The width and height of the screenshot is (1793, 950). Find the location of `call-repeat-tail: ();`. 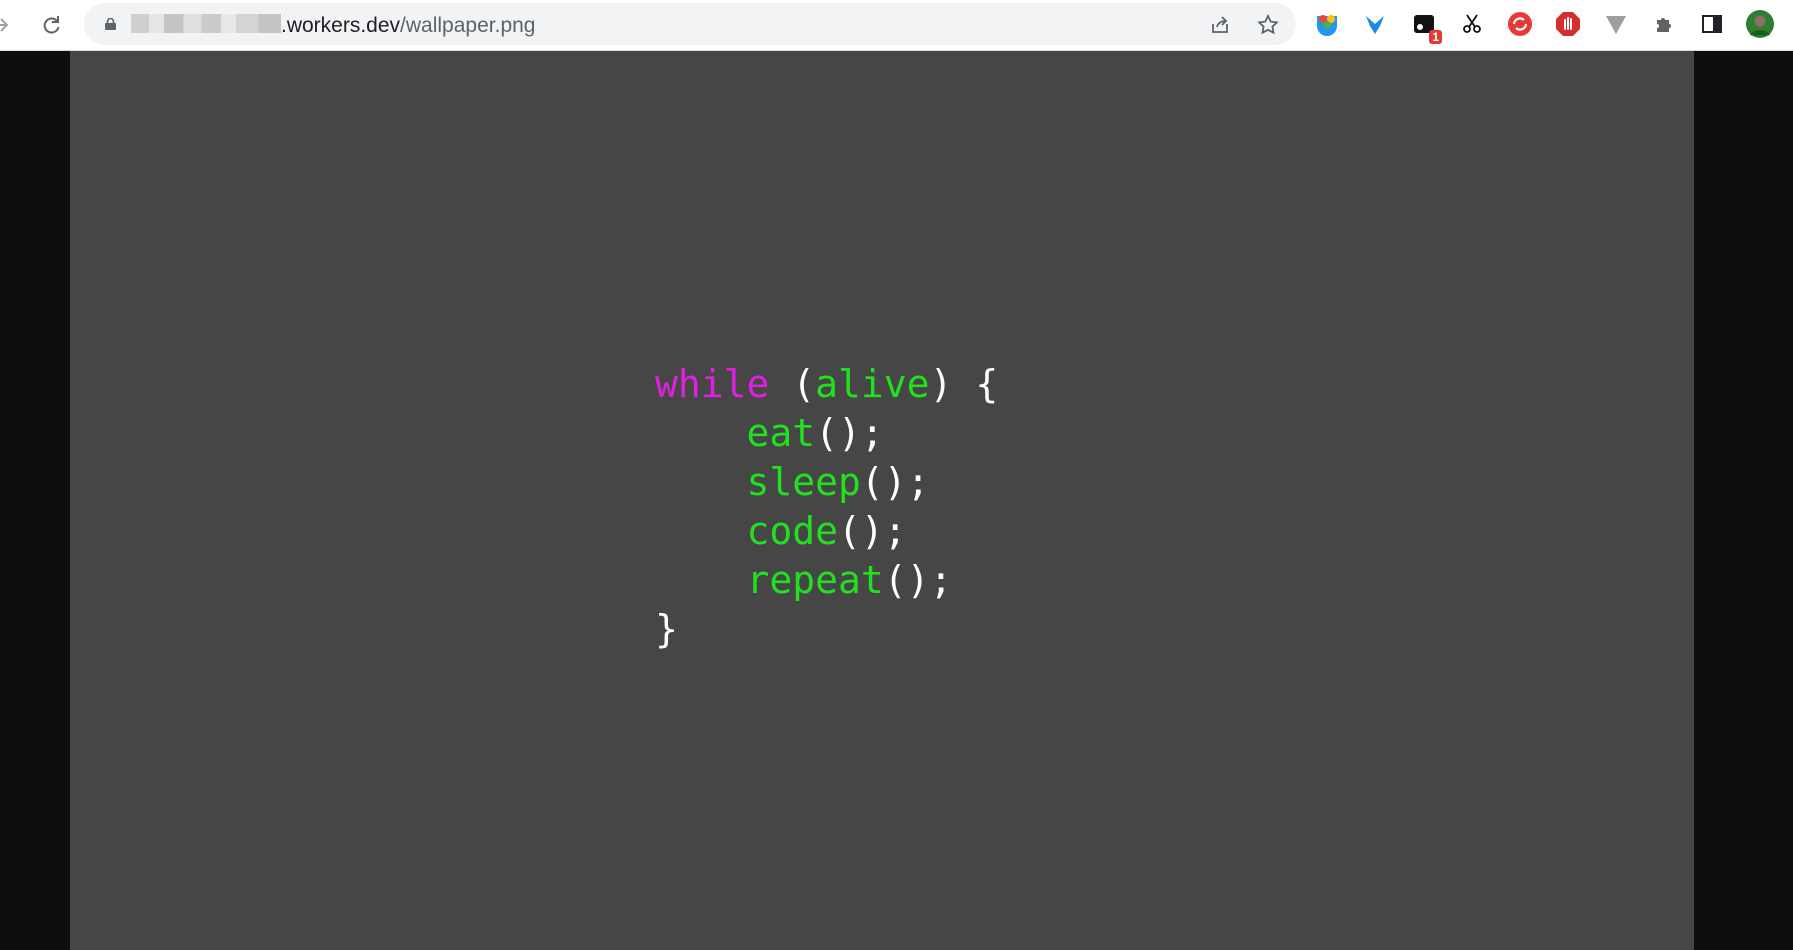

call-repeat-tail: (); is located at coordinates (918, 580).